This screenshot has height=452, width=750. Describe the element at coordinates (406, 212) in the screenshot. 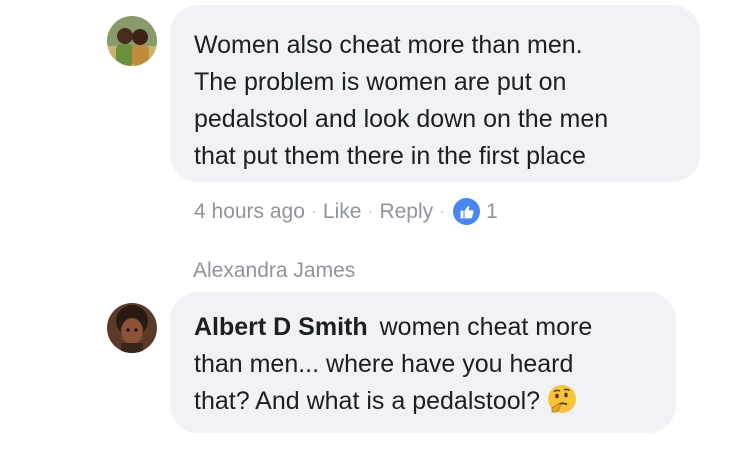

I see `reply-link: Reply` at that location.